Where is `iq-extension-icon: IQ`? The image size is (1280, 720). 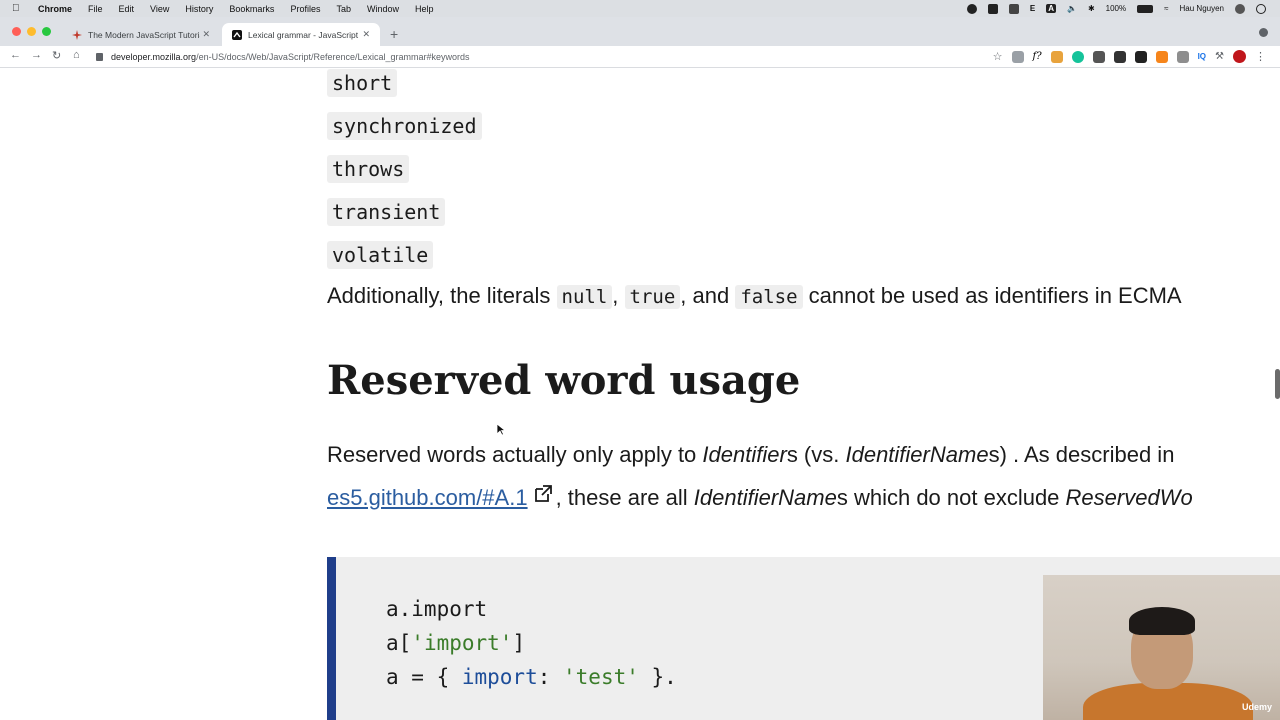 iq-extension-icon: IQ is located at coordinates (1202, 56).